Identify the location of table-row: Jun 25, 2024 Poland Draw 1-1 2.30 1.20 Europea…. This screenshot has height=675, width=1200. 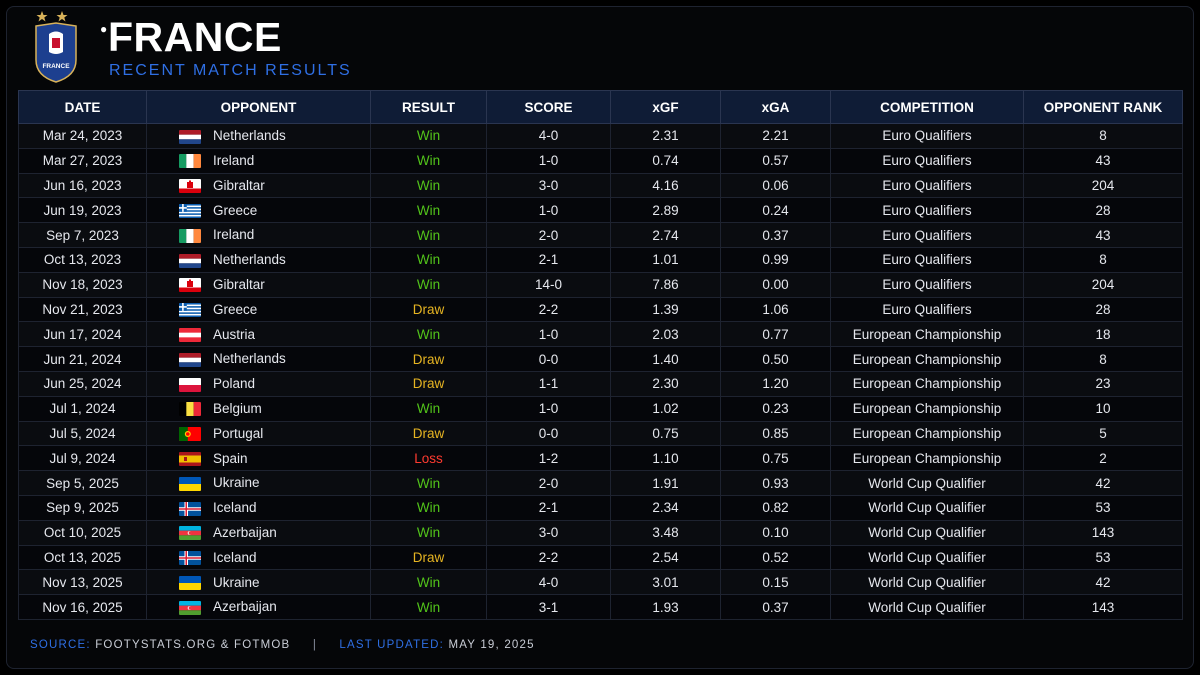
(600, 383).